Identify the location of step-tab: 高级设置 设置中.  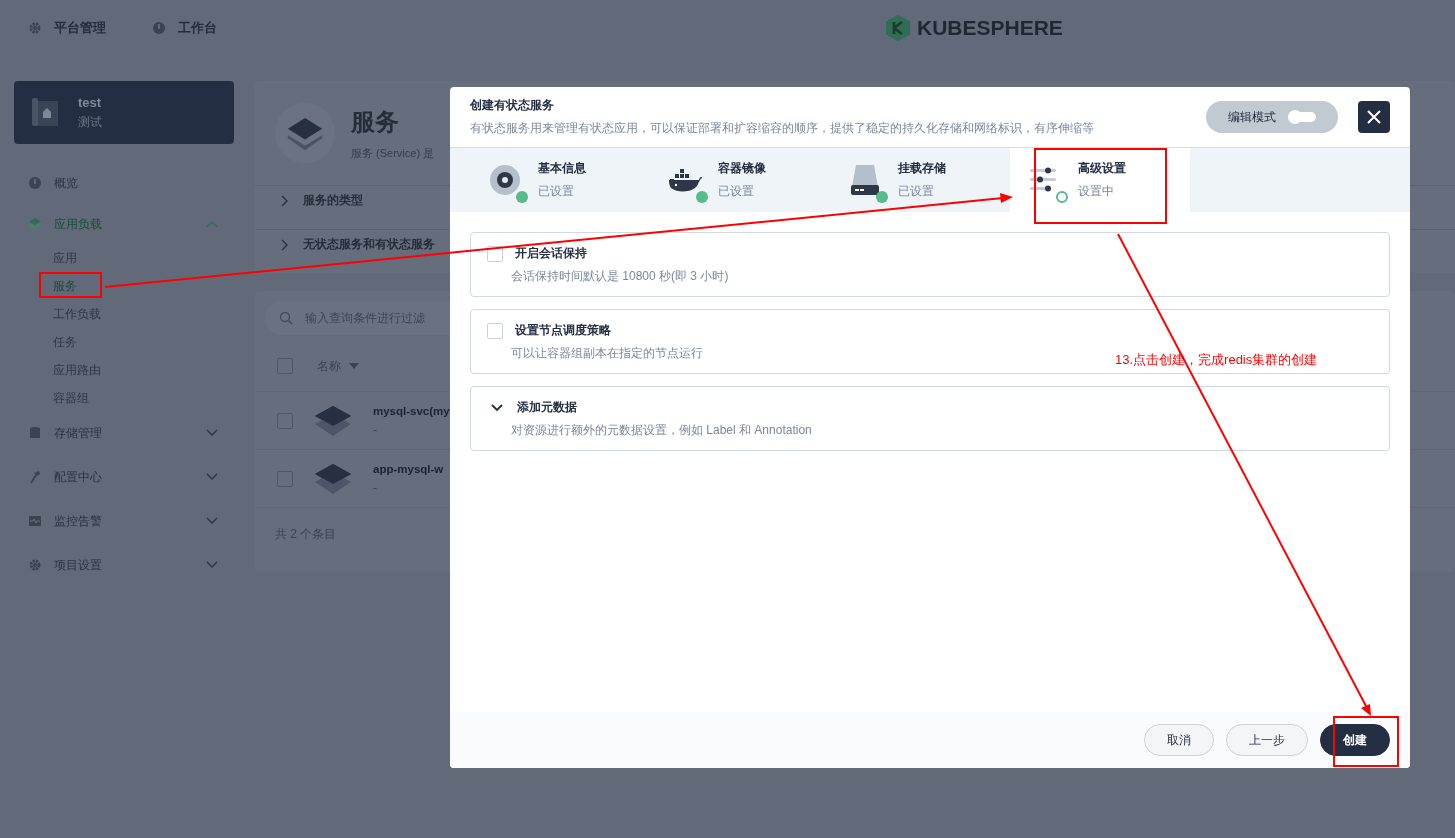
(1100, 180).